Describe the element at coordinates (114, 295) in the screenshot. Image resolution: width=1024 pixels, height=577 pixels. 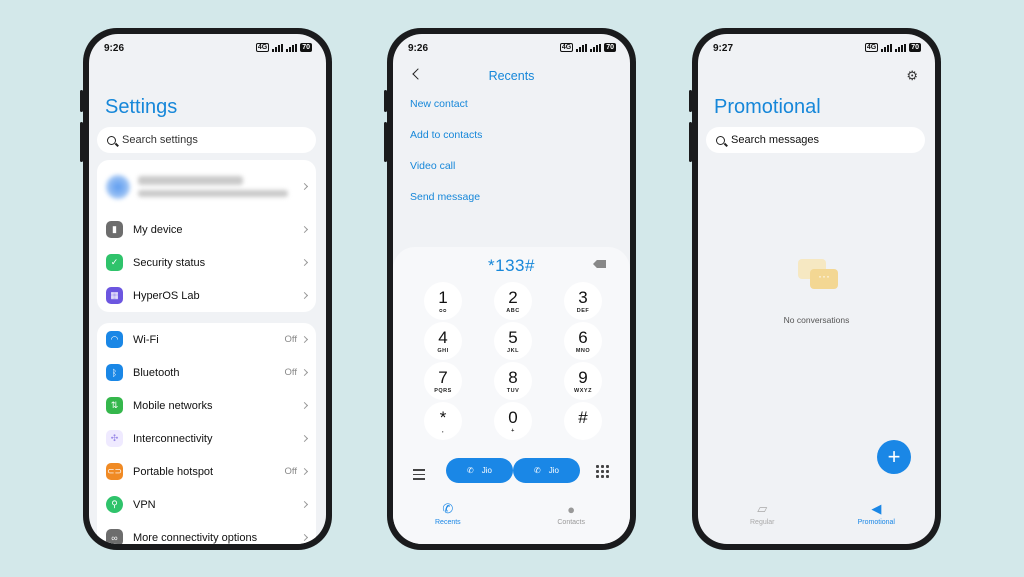
I see `apps-grid-icon: ▦` at that location.